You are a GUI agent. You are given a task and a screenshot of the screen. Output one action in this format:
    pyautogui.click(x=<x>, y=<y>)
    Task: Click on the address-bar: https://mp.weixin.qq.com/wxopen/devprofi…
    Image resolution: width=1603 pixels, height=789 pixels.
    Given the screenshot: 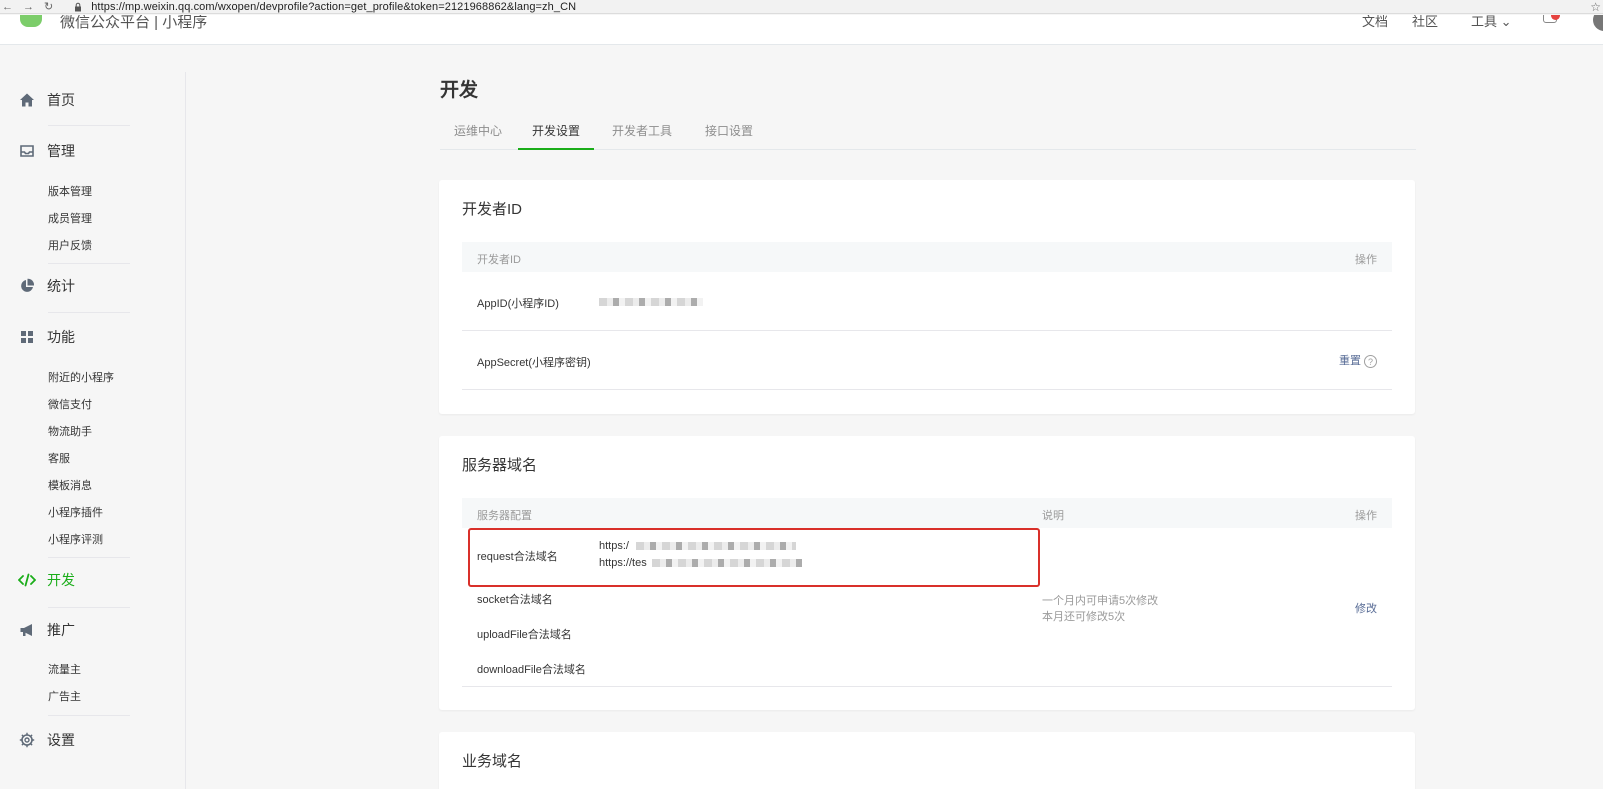 What is the action you would take?
    pyautogui.click(x=333, y=7)
    